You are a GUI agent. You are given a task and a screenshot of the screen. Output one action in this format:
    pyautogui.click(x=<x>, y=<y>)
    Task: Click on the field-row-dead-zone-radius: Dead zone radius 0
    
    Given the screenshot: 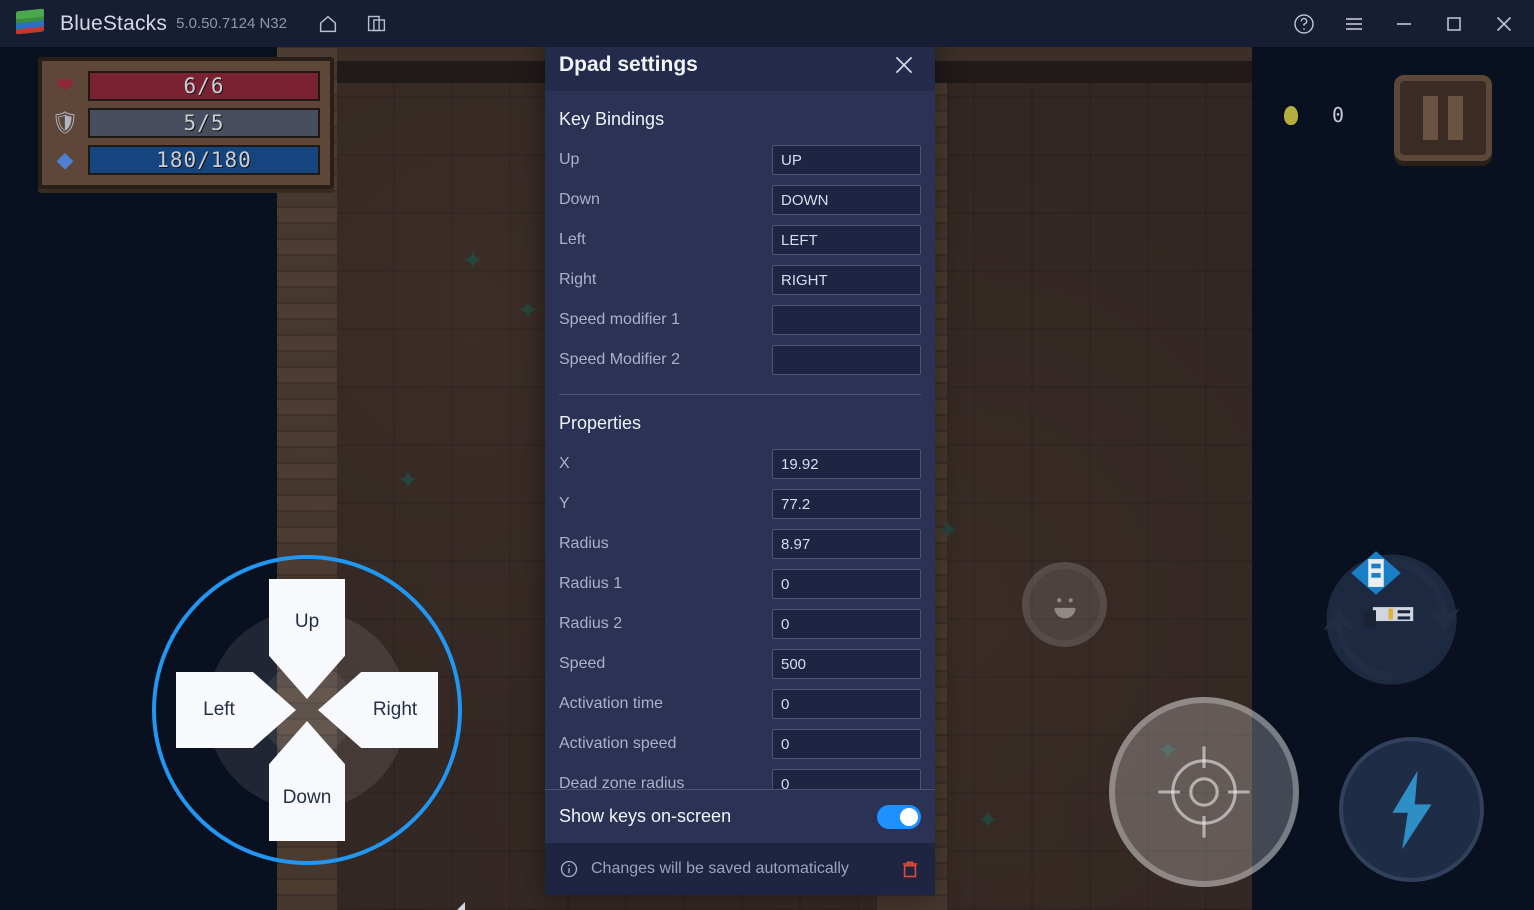 What is the action you would take?
    pyautogui.click(x=740, y=776)
    